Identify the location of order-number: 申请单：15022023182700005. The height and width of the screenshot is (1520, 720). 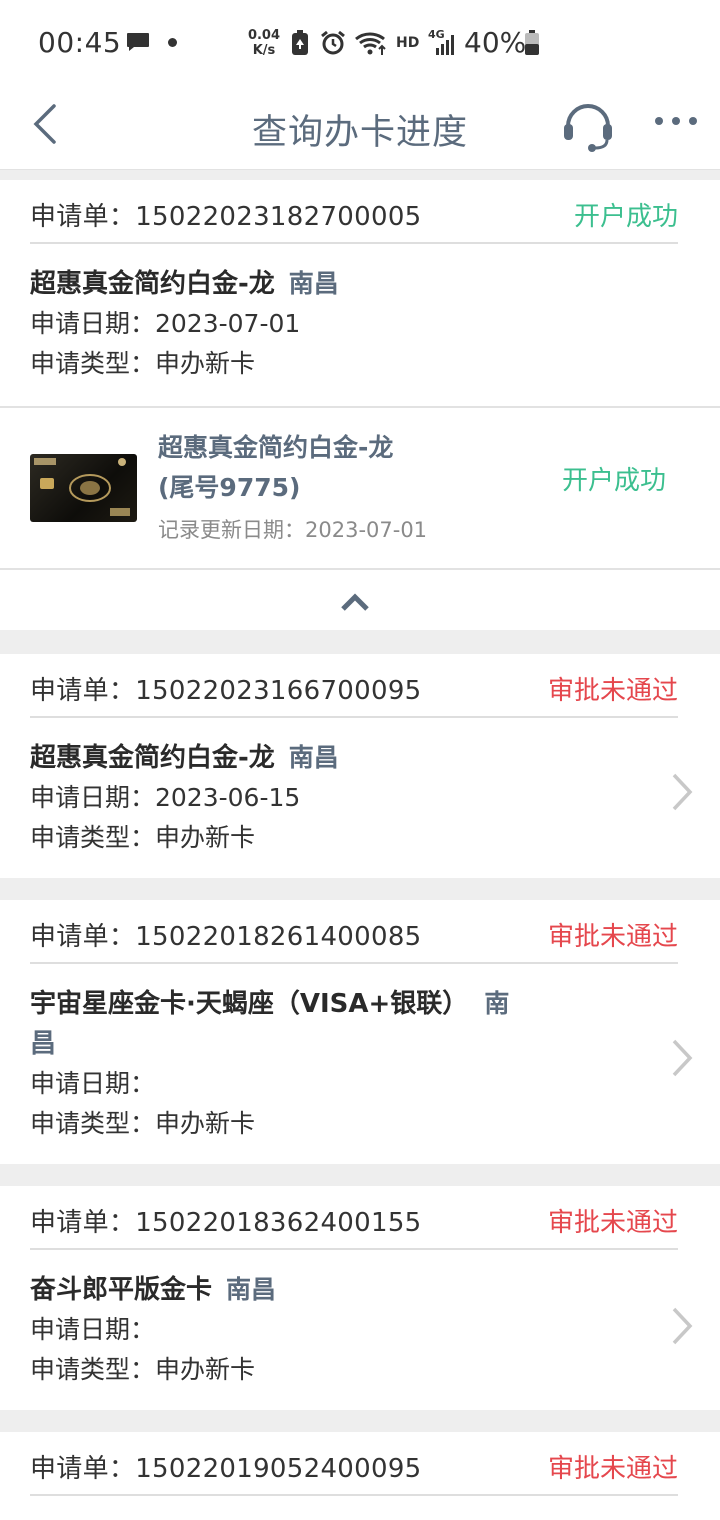
(226, 217).